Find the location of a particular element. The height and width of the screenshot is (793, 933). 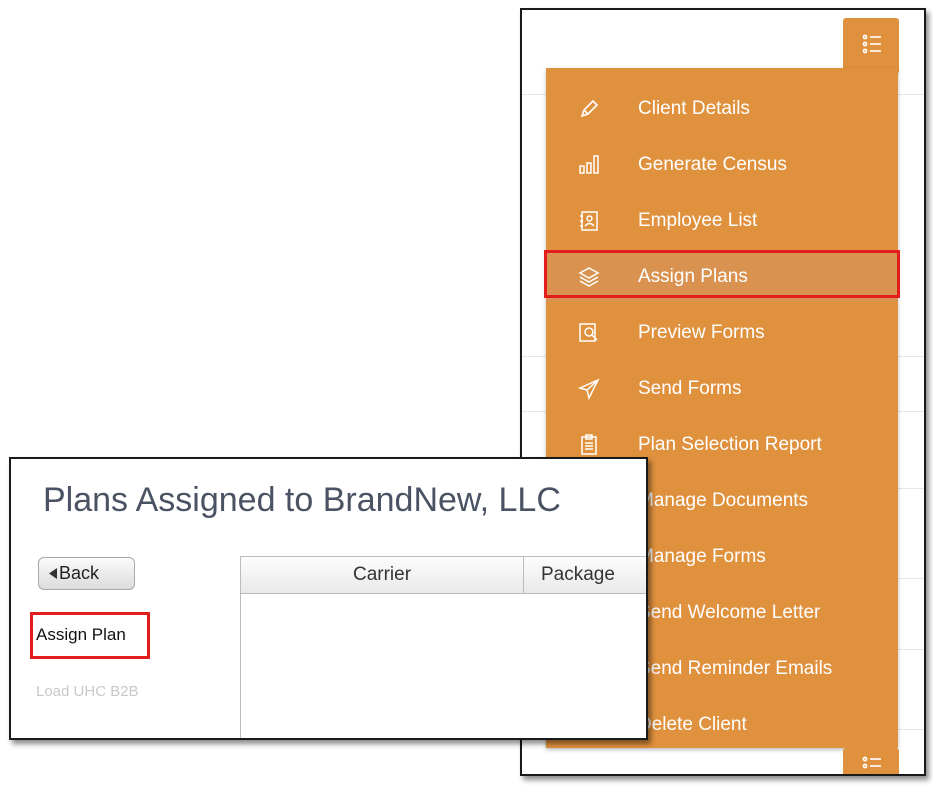

menu-item-label: Send Reminder Emails is located at coordinates (735, 668).